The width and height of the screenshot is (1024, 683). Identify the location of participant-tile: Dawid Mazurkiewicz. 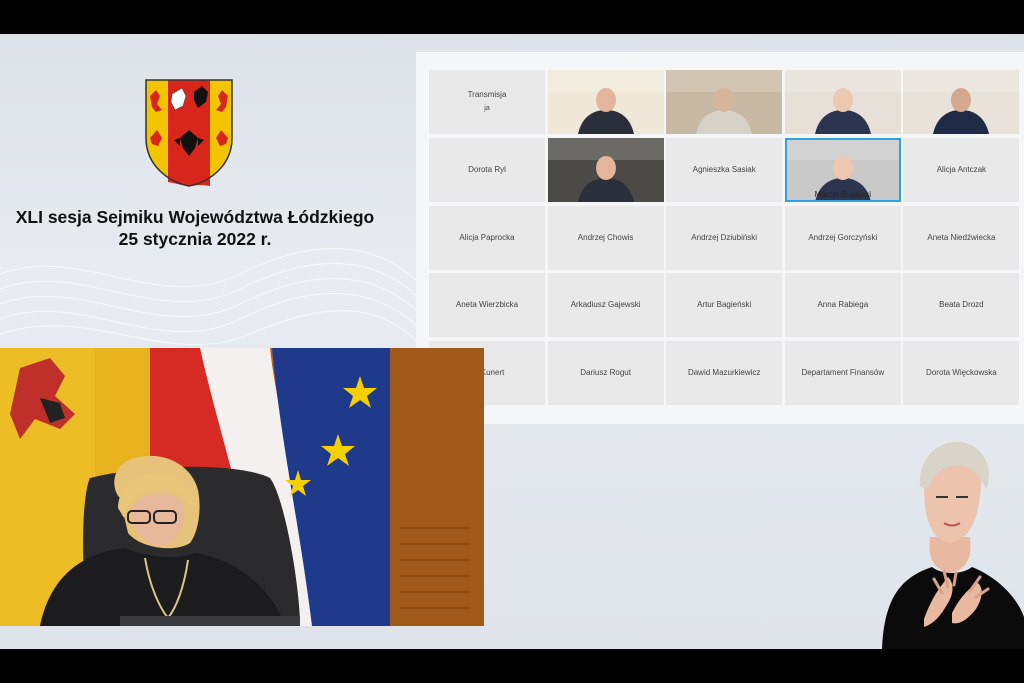
(724, 373).